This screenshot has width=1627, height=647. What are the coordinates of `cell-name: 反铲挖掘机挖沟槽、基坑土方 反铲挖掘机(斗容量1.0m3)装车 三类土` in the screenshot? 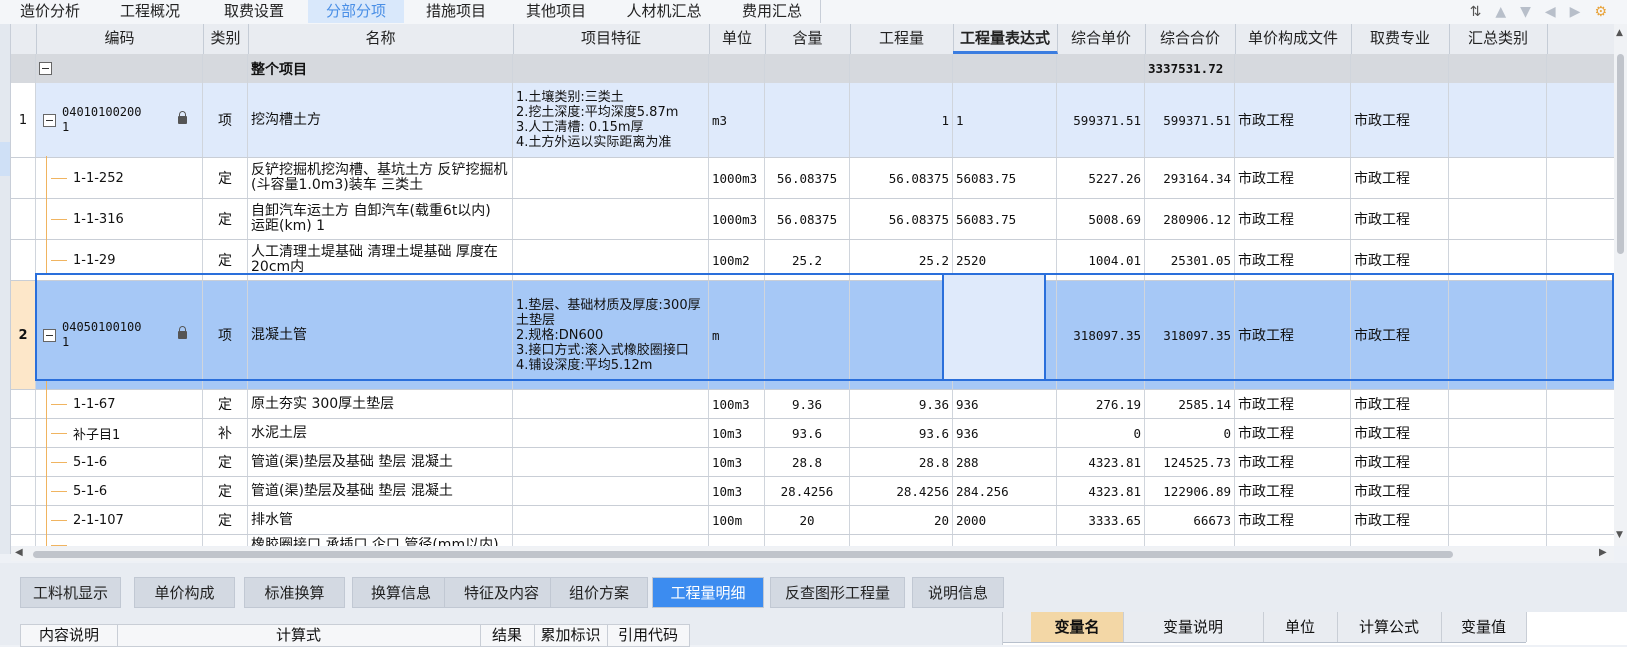 It's located at (380, 178).